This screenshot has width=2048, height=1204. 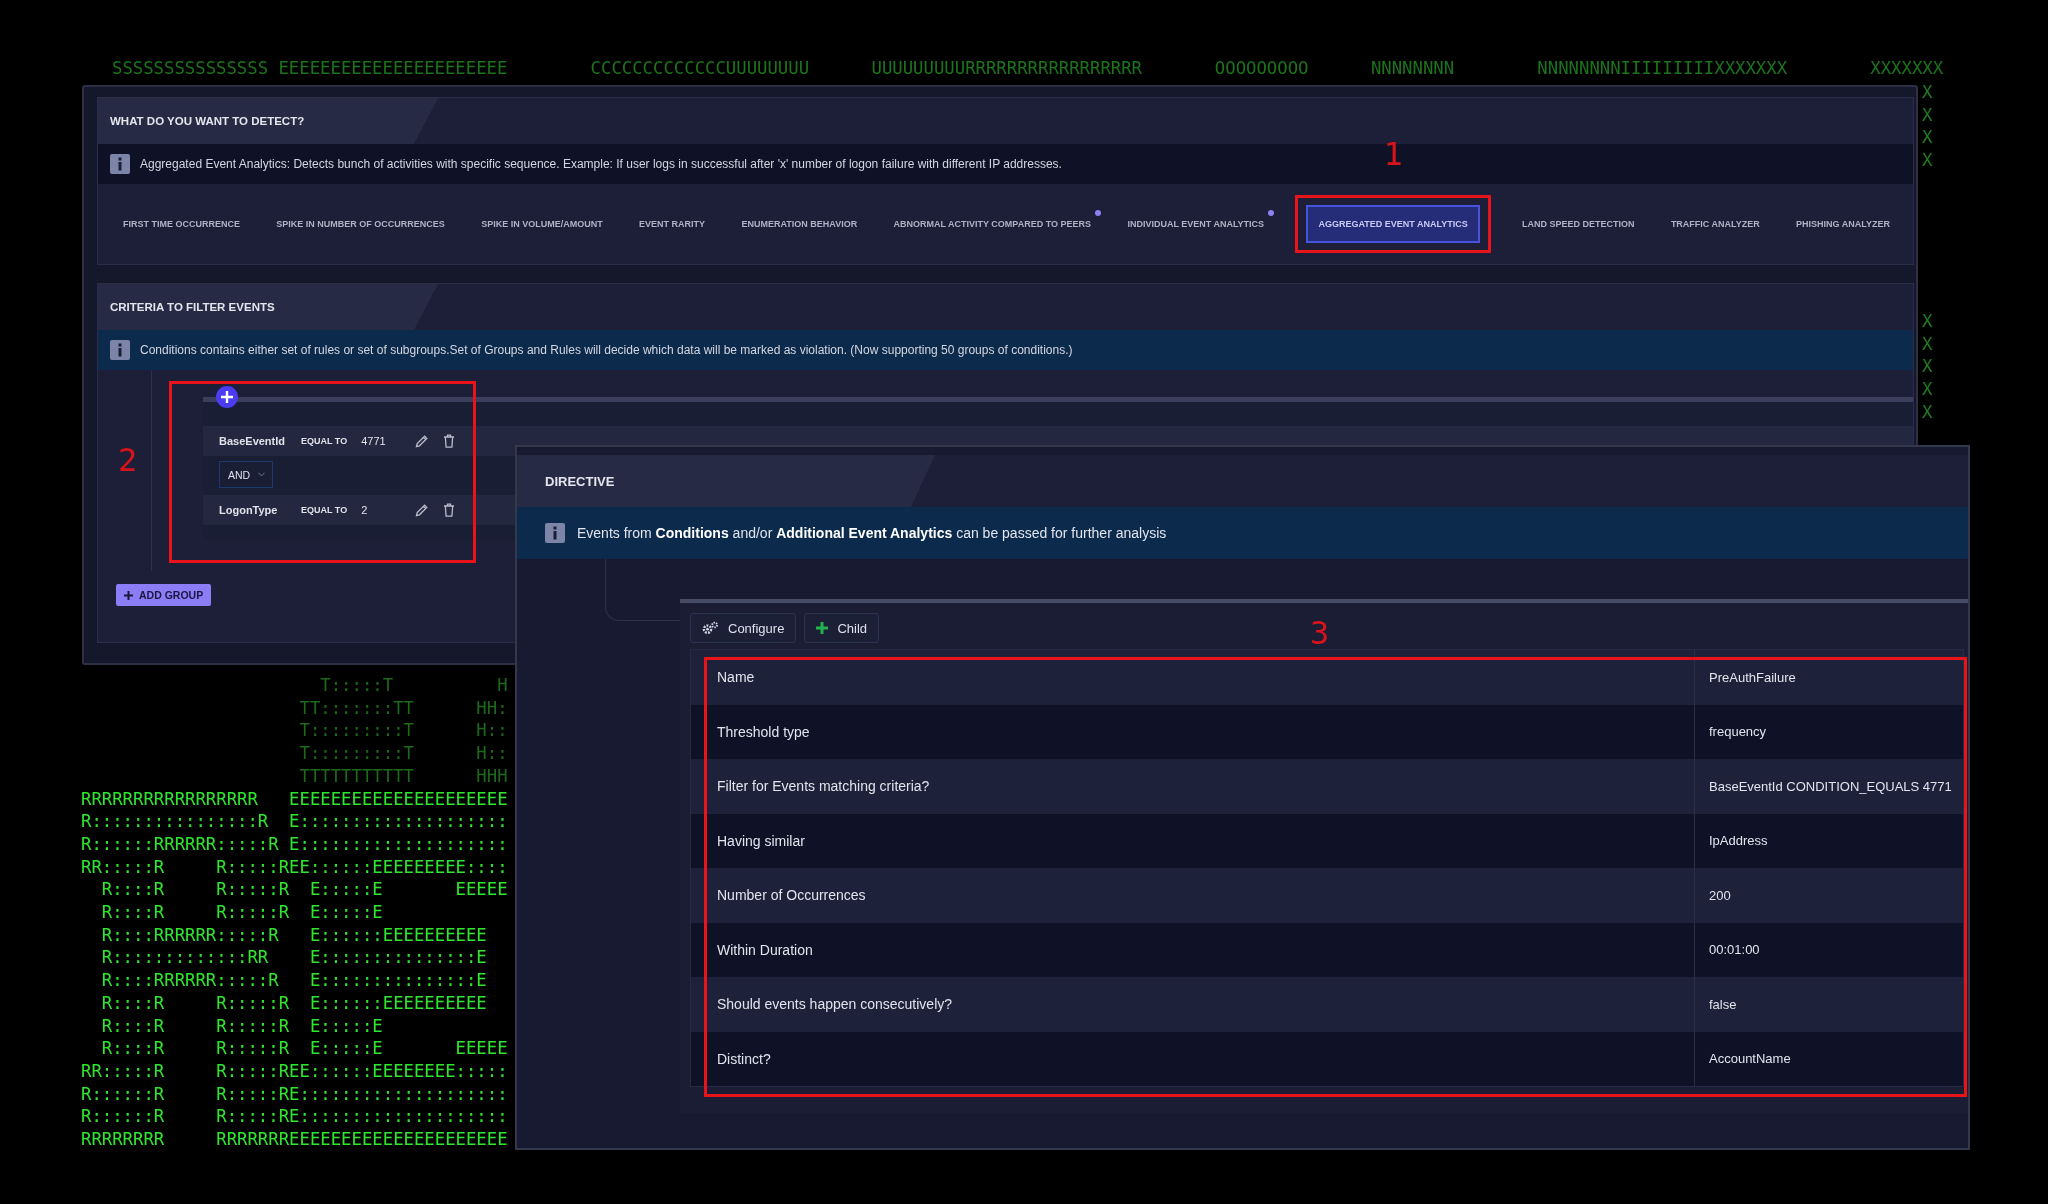 I want to click on callout-number: 2, so click(x=128, y=460).